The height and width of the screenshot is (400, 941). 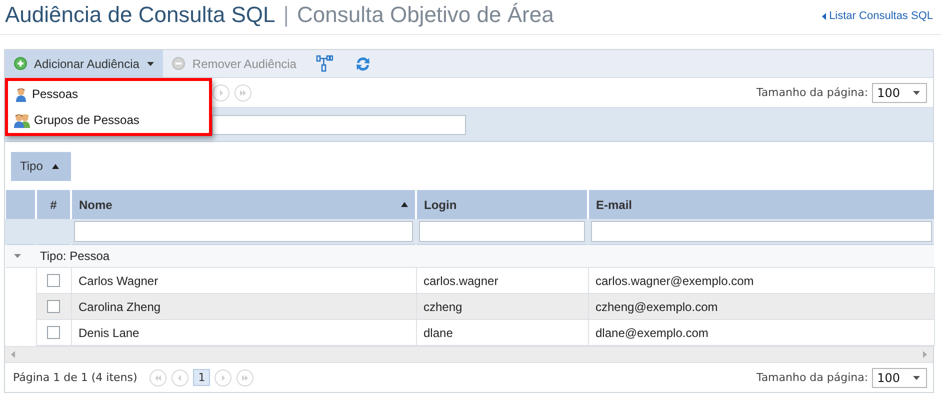 I want to click on first-page-icon, so click(x=158, y=377).